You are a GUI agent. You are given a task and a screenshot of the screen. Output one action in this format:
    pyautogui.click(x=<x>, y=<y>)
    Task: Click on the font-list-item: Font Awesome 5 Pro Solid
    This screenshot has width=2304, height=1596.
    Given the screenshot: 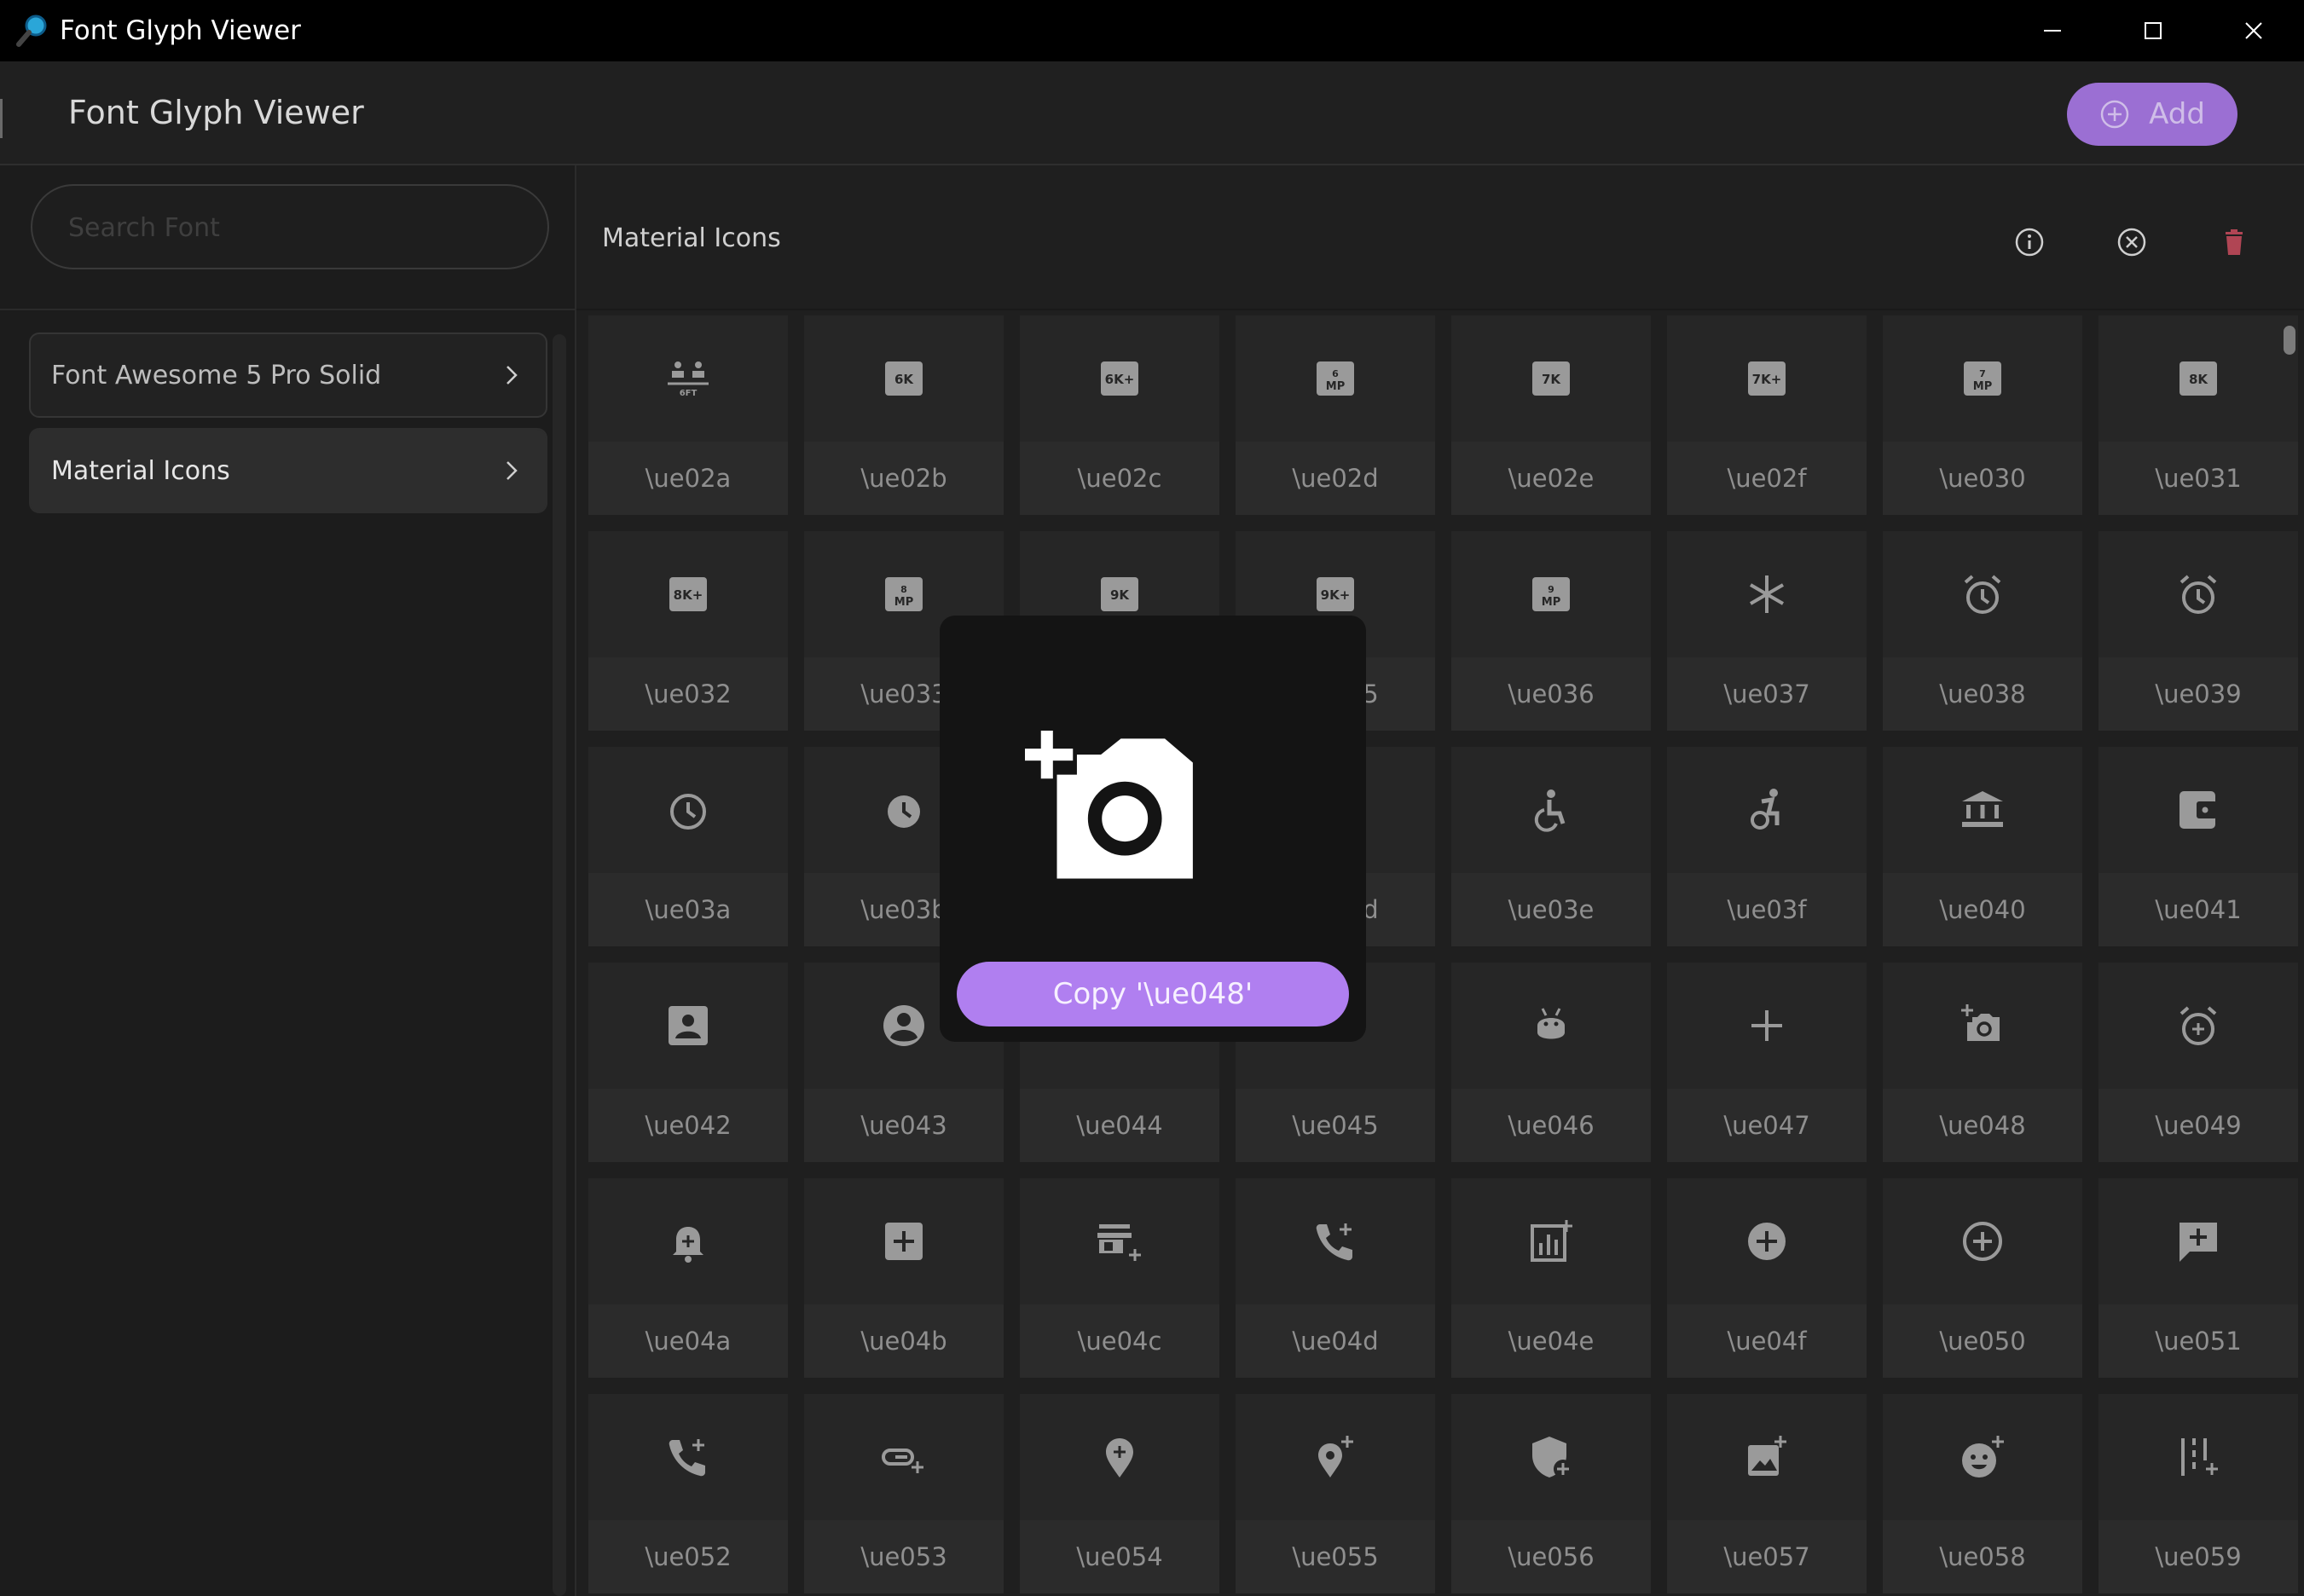 What is the action you would take?
    pyautogui.click(x=288, y=375)
    